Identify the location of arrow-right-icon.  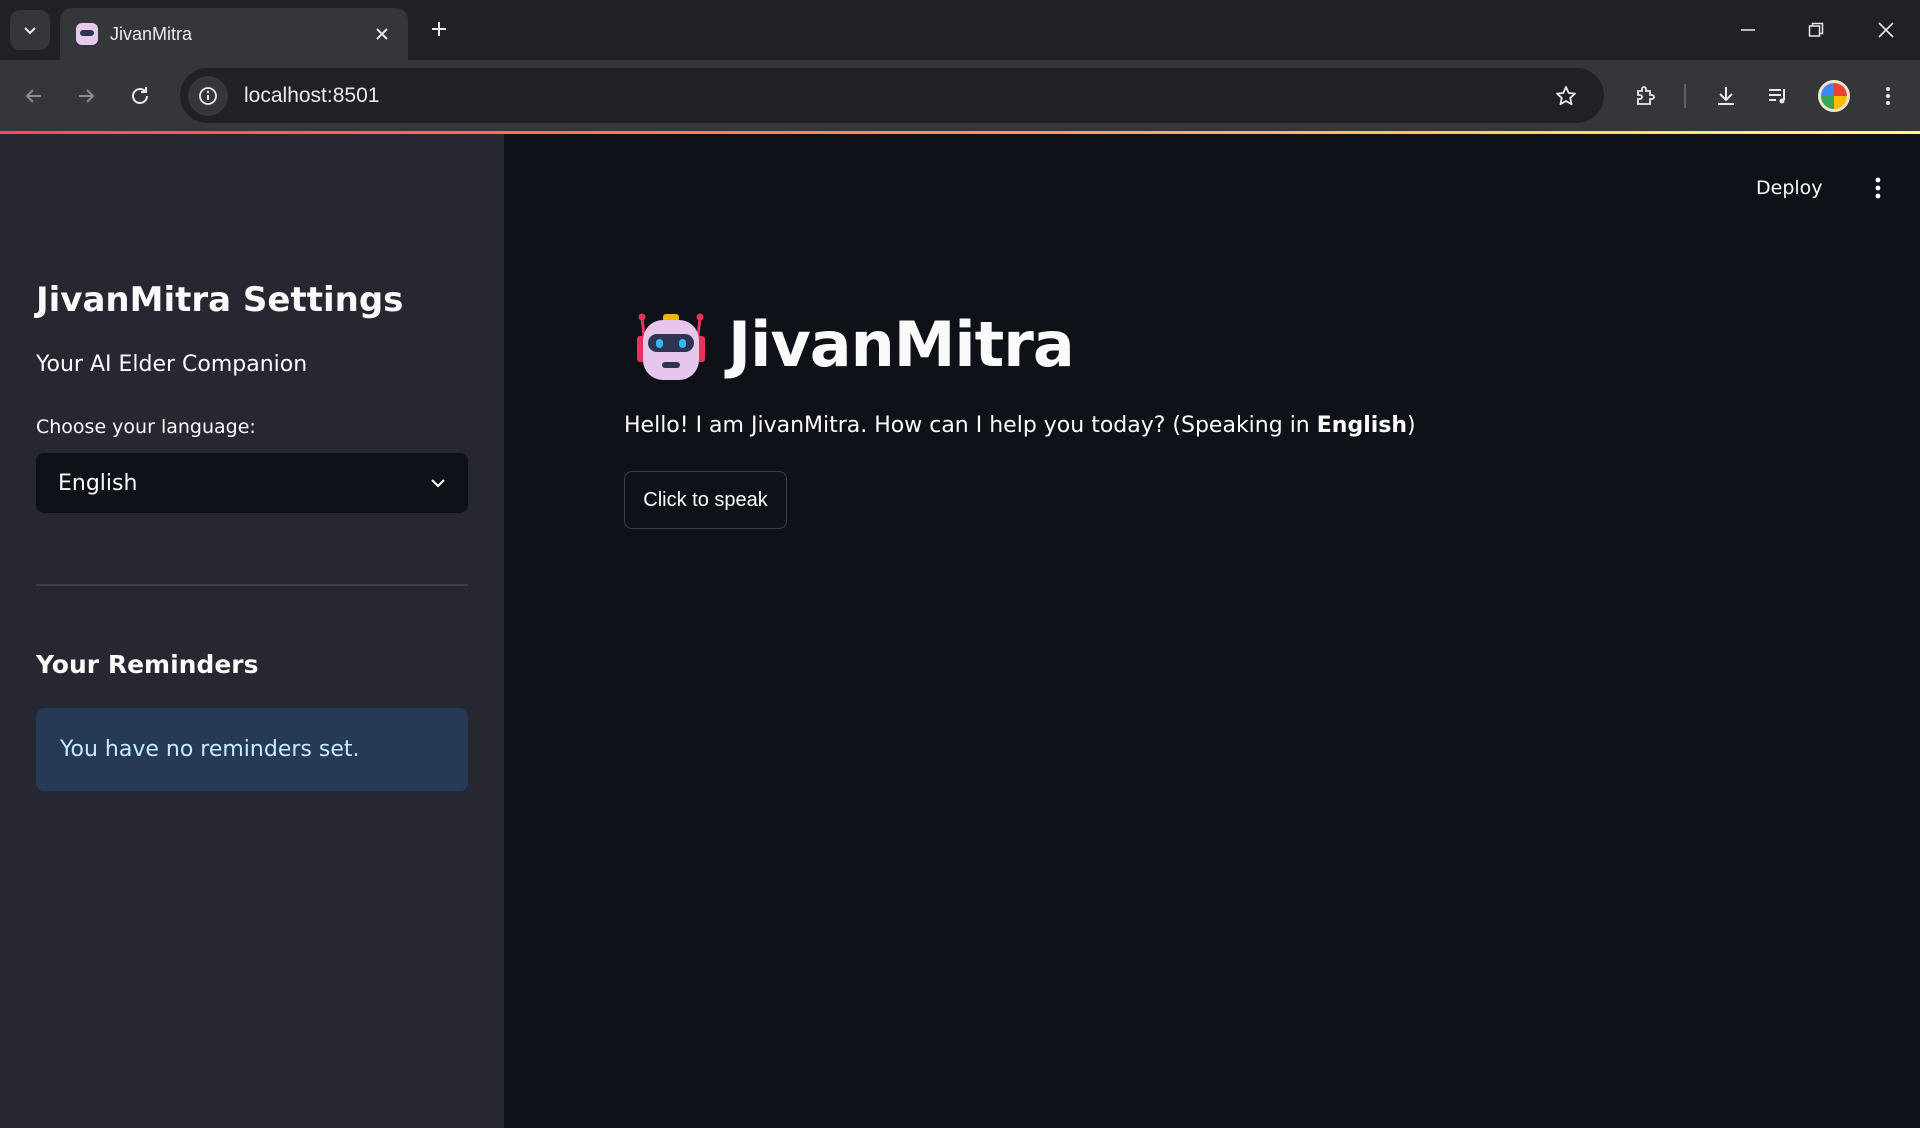
(87, 96).